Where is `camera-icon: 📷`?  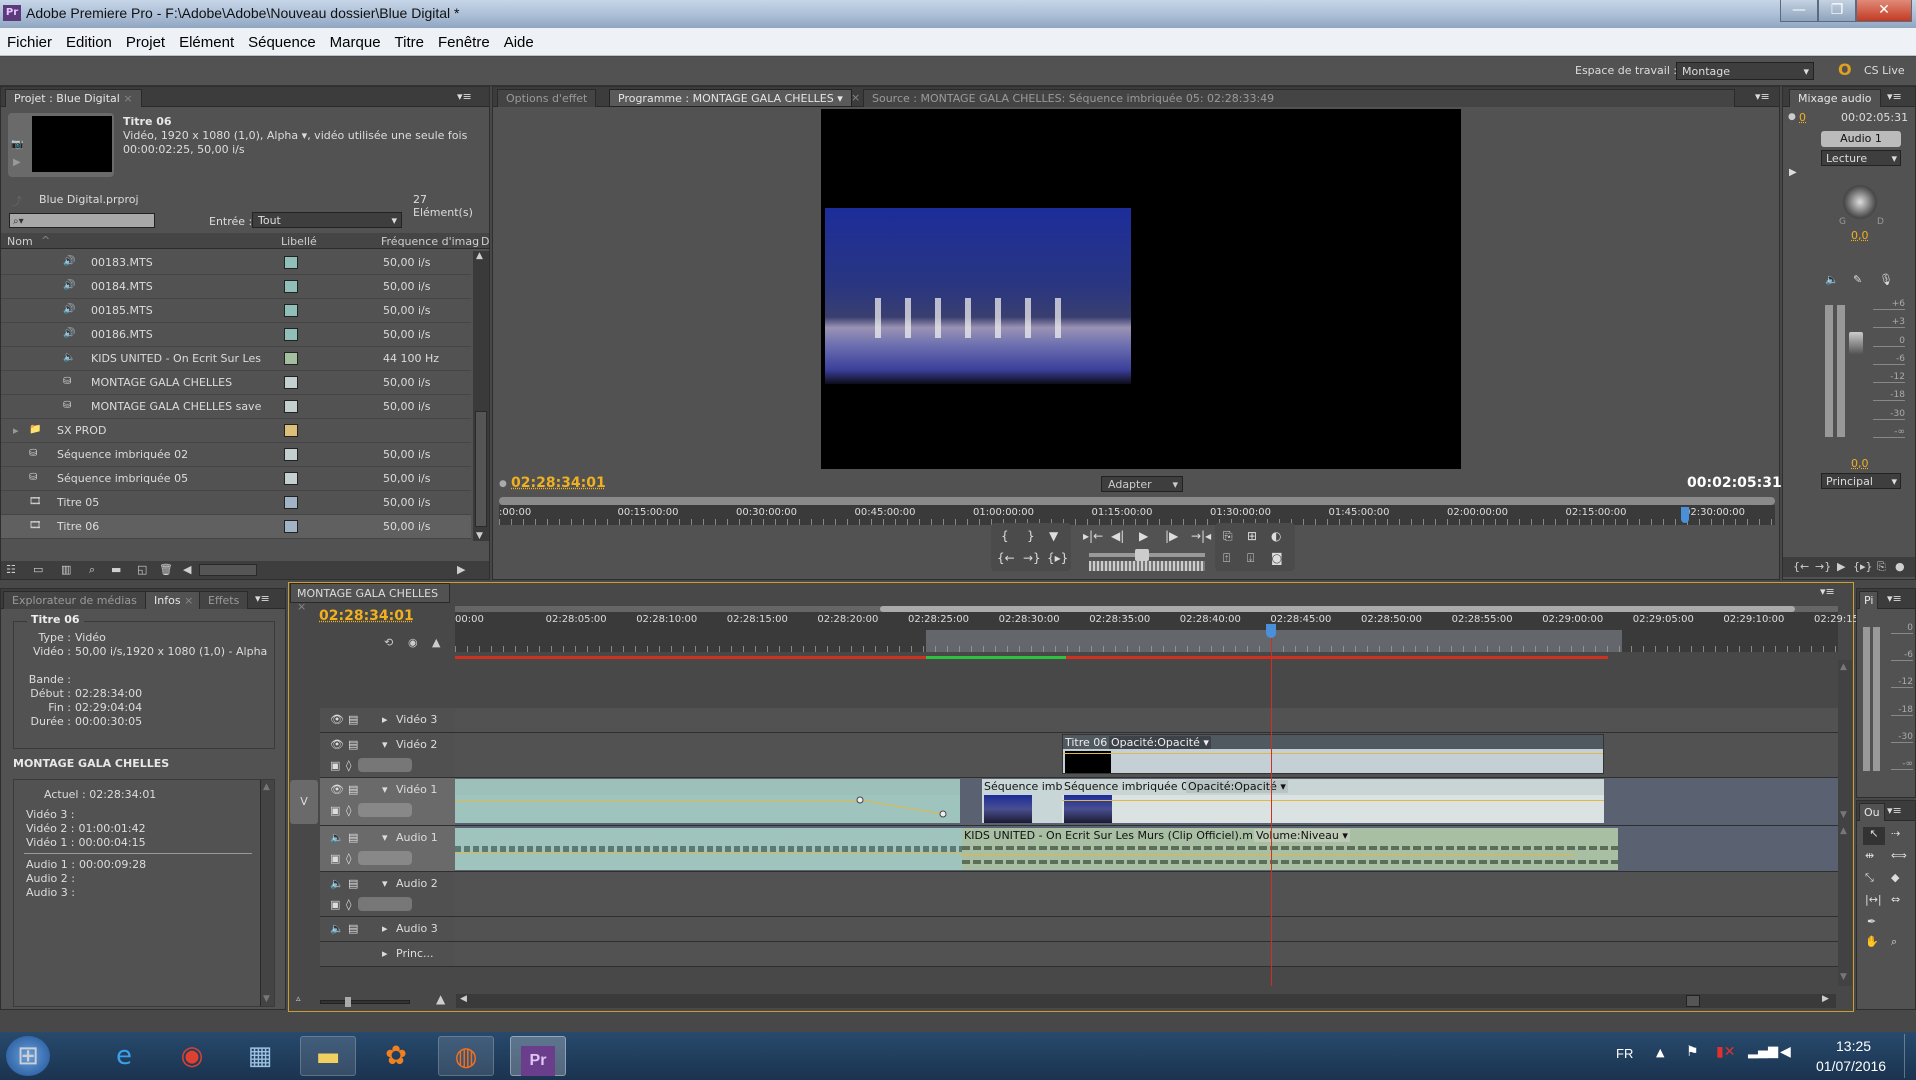 camera-icon: 📷 is located at coordinates (17, 144).